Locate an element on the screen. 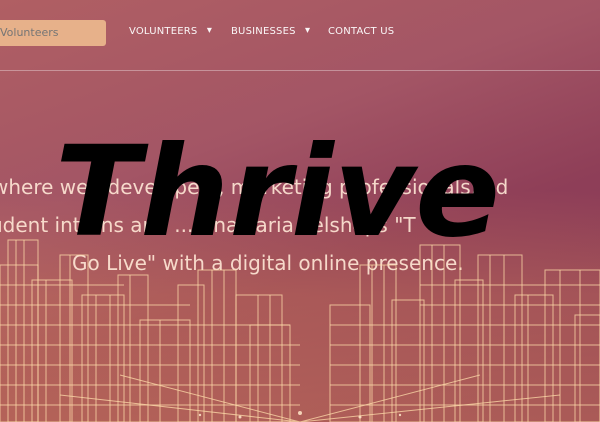  nav-item-businesses: BUSINESSES ▾ is located at coordinates (271, 31).